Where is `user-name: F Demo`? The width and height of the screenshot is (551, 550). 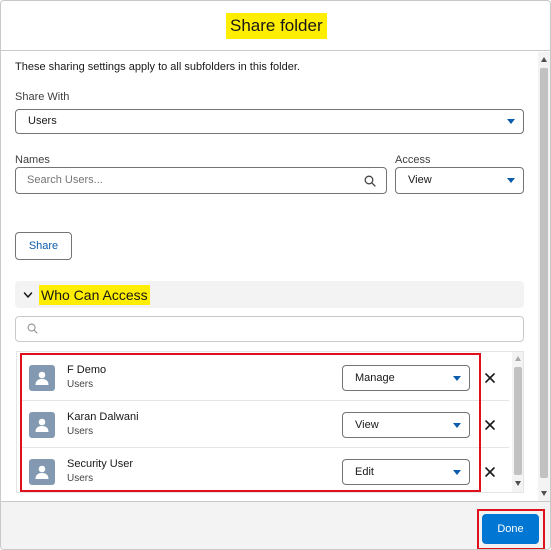 user-name: F Demo is located at coordinates (87, 370).